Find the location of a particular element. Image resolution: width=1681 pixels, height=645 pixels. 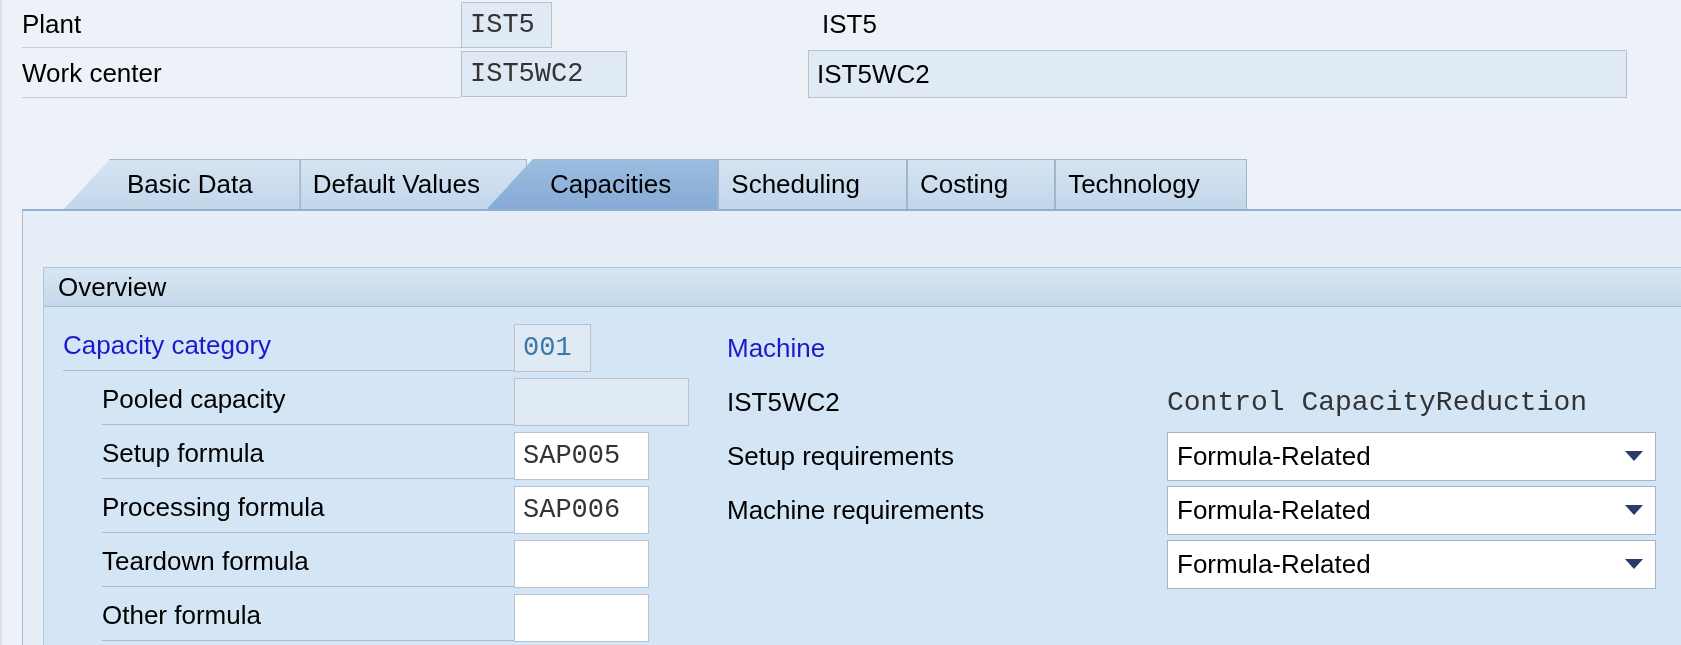

field-label: Machine requirements is located at coordinates (856, 510).